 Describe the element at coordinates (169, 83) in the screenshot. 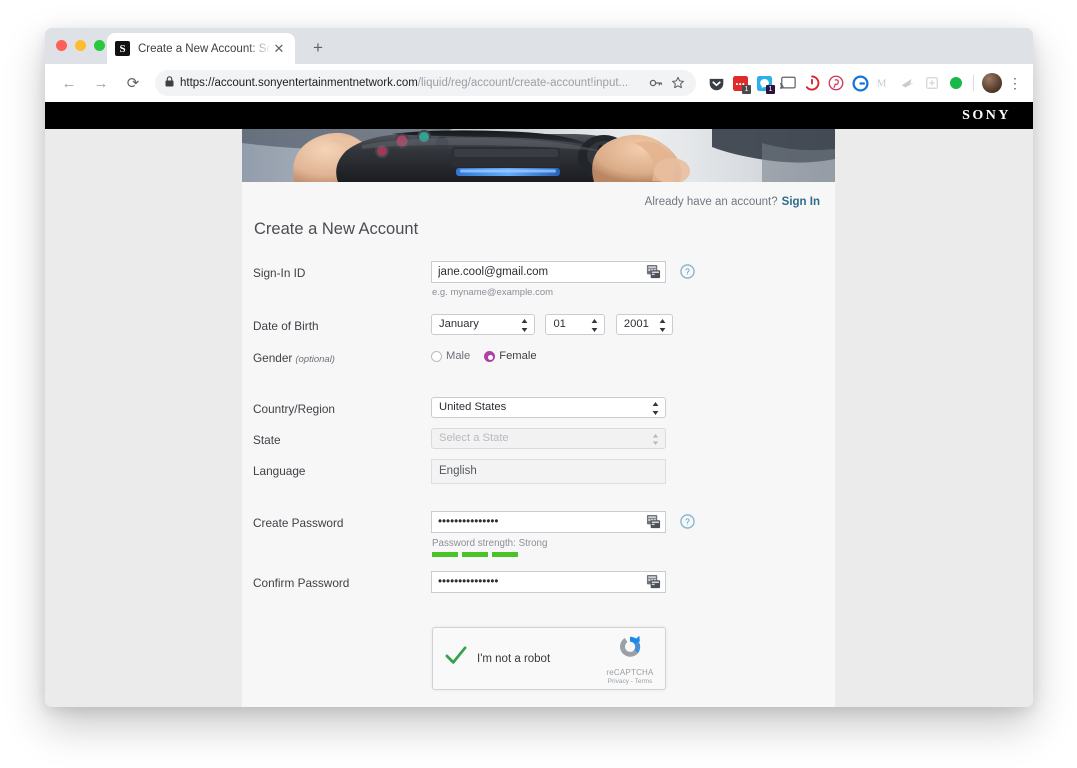

I see `lock-icon` at that location.